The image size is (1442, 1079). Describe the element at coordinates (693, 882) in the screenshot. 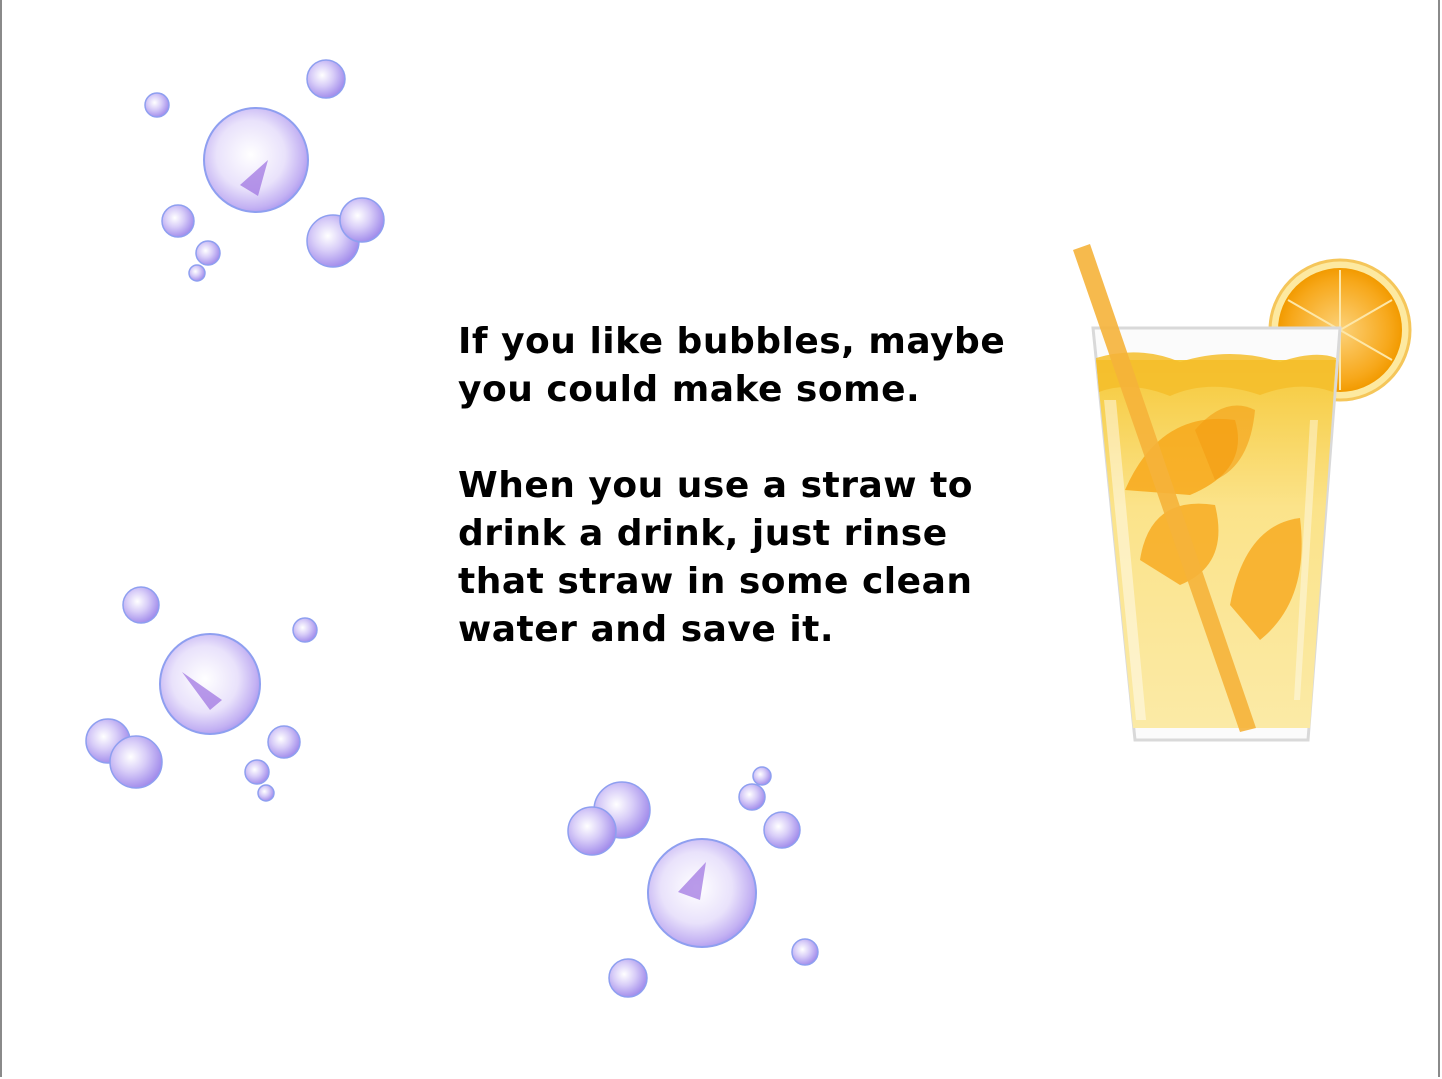

I see `bubble-cluster-bottom-center-icon` at that location.